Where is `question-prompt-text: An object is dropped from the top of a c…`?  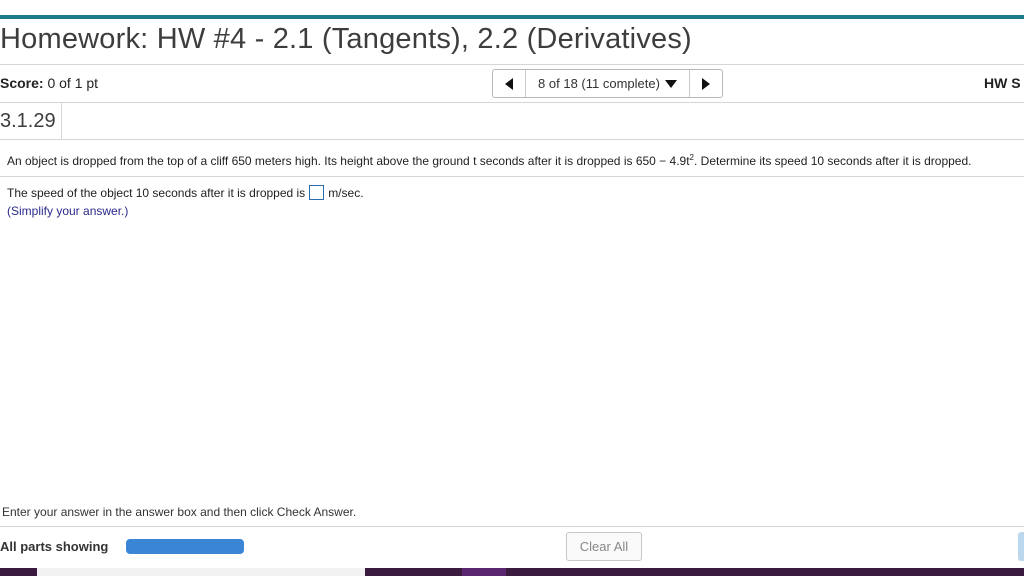
question-prompt-text: An object is dropped from the top of a c… is located at coordinates (348, 161).